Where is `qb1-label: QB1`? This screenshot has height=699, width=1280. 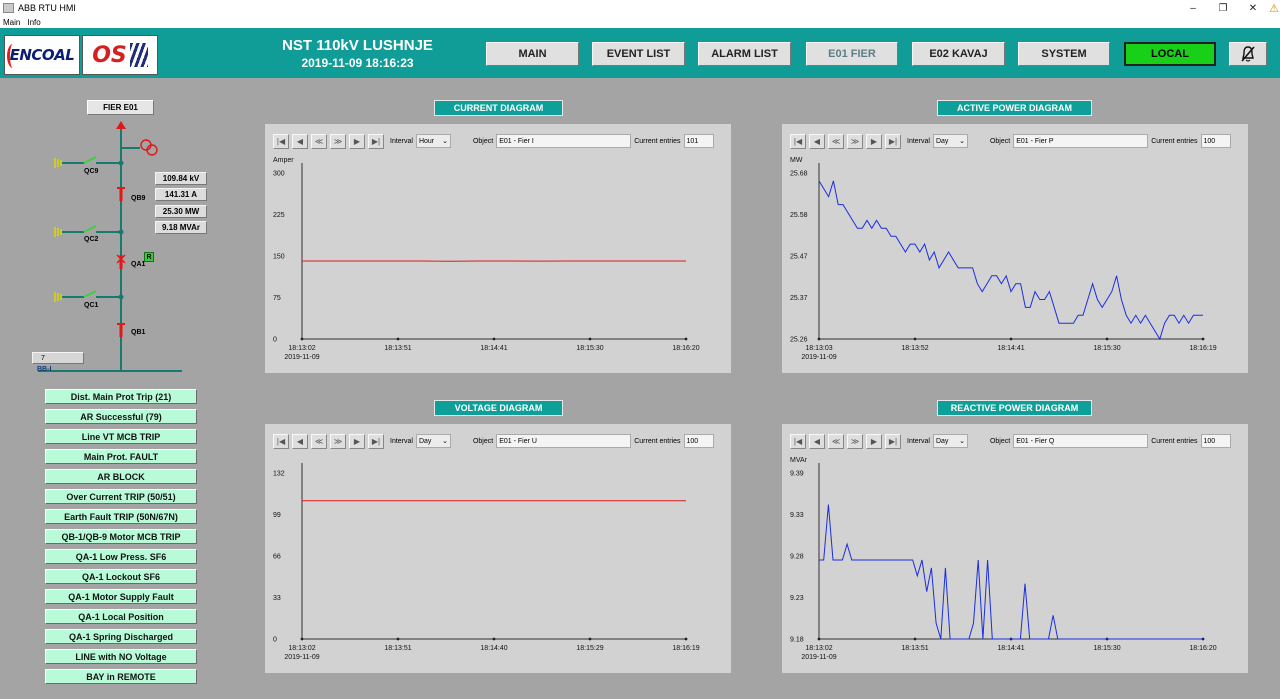 qb1-label: QB1 is located at coordinates (138, 332).